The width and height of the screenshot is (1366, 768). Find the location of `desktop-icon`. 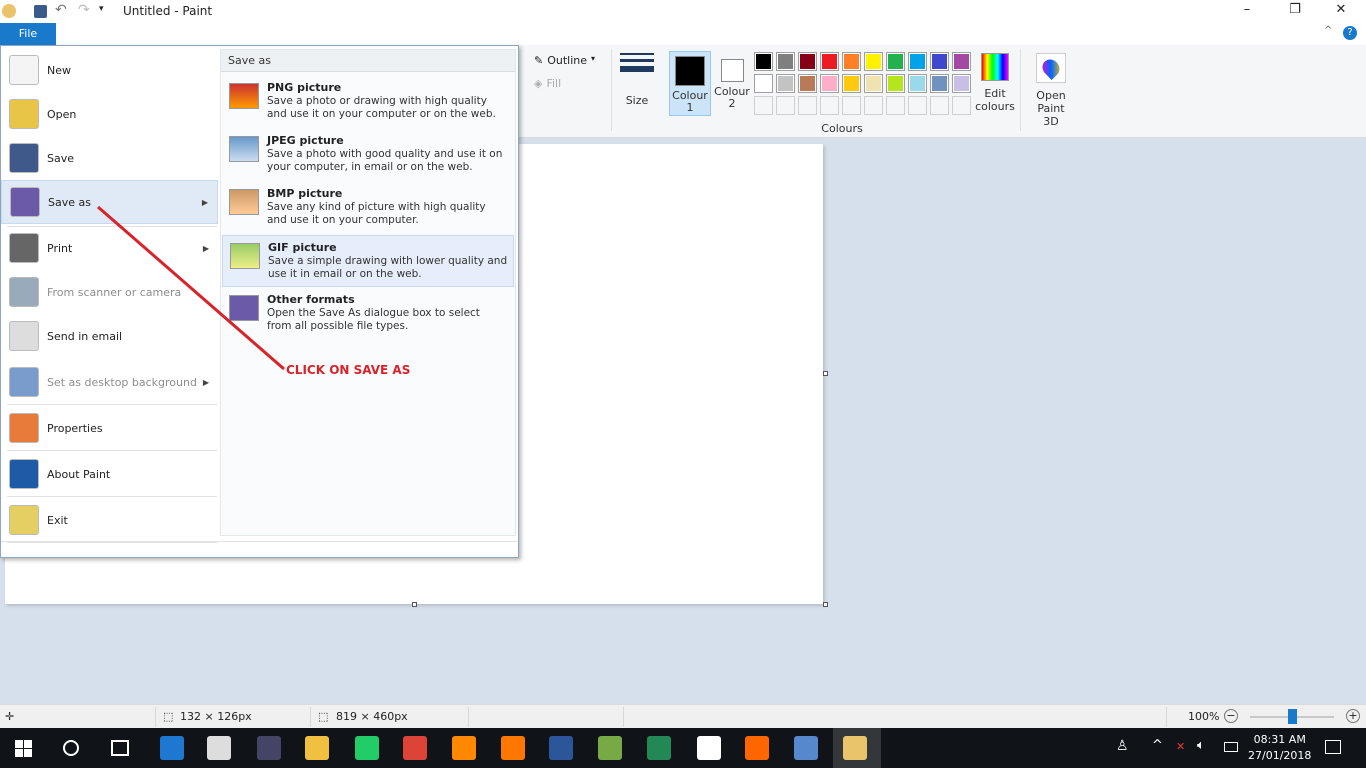

desktop-icon is located at coordinates (24, 382).